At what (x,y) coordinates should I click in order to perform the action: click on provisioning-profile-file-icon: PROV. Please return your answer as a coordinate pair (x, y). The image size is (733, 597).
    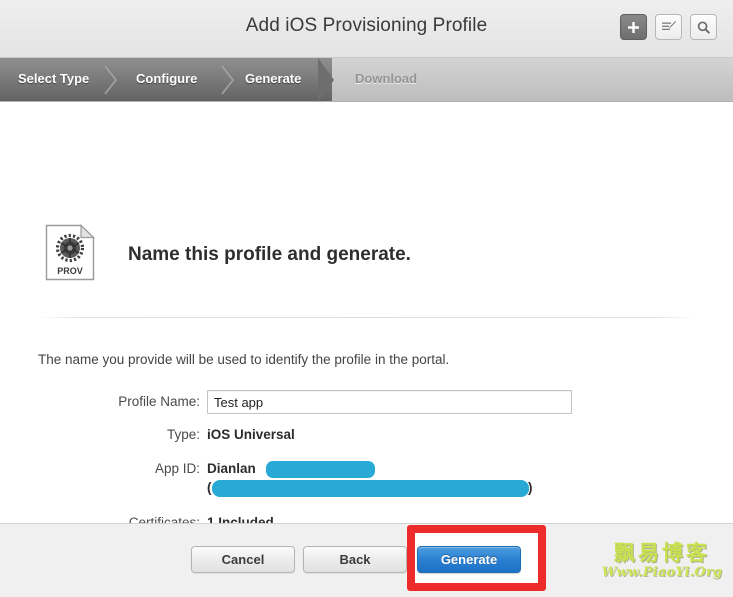
    Looking at the image, I should click on (70, 252).